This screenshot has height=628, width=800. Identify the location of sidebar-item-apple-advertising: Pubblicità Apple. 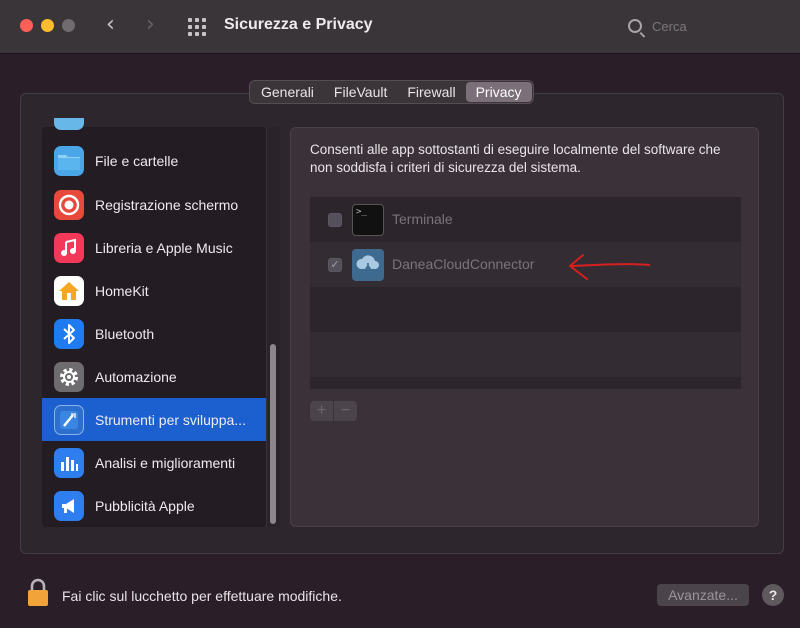
(154, 505).